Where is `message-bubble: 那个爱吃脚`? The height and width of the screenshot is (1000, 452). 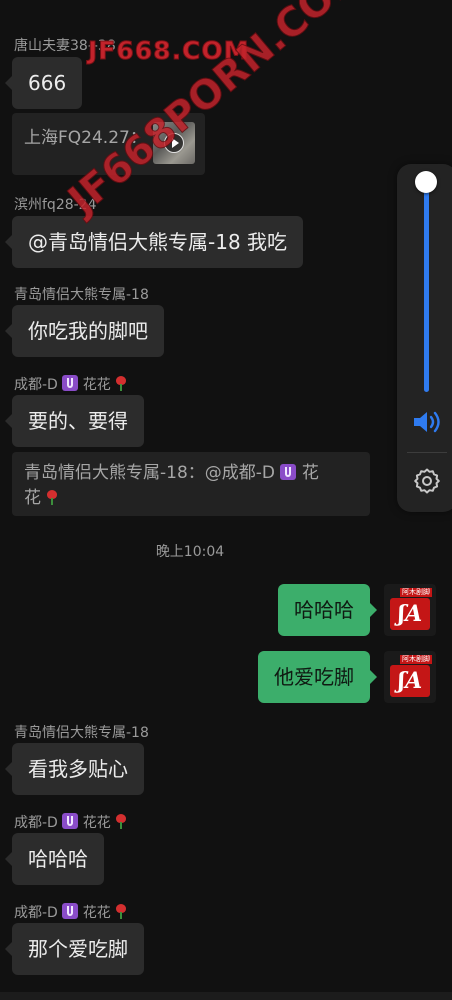 message-bubble: 那个爱吃脚 is located at coordinates (74, 949).